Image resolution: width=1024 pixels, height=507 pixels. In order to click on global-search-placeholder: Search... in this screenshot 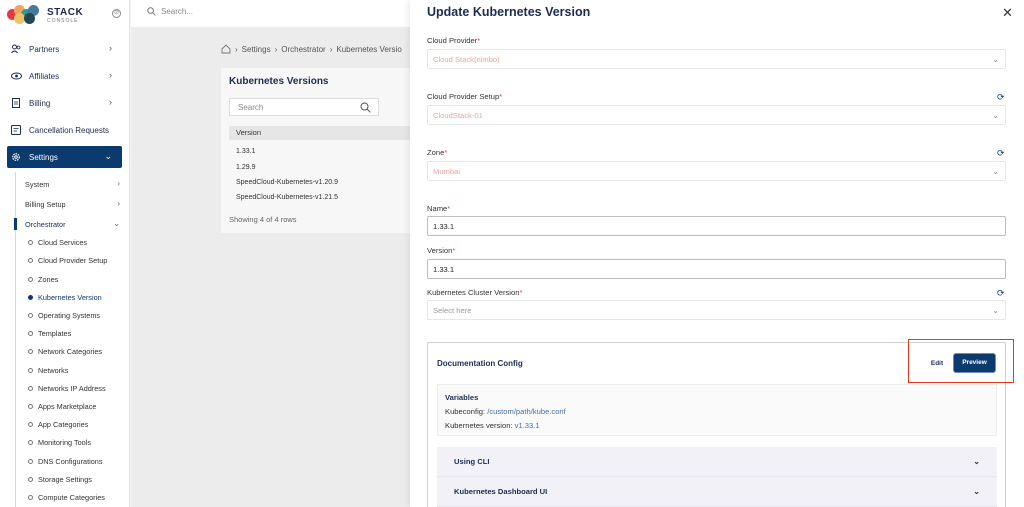, I will do `click(177, 11)`.